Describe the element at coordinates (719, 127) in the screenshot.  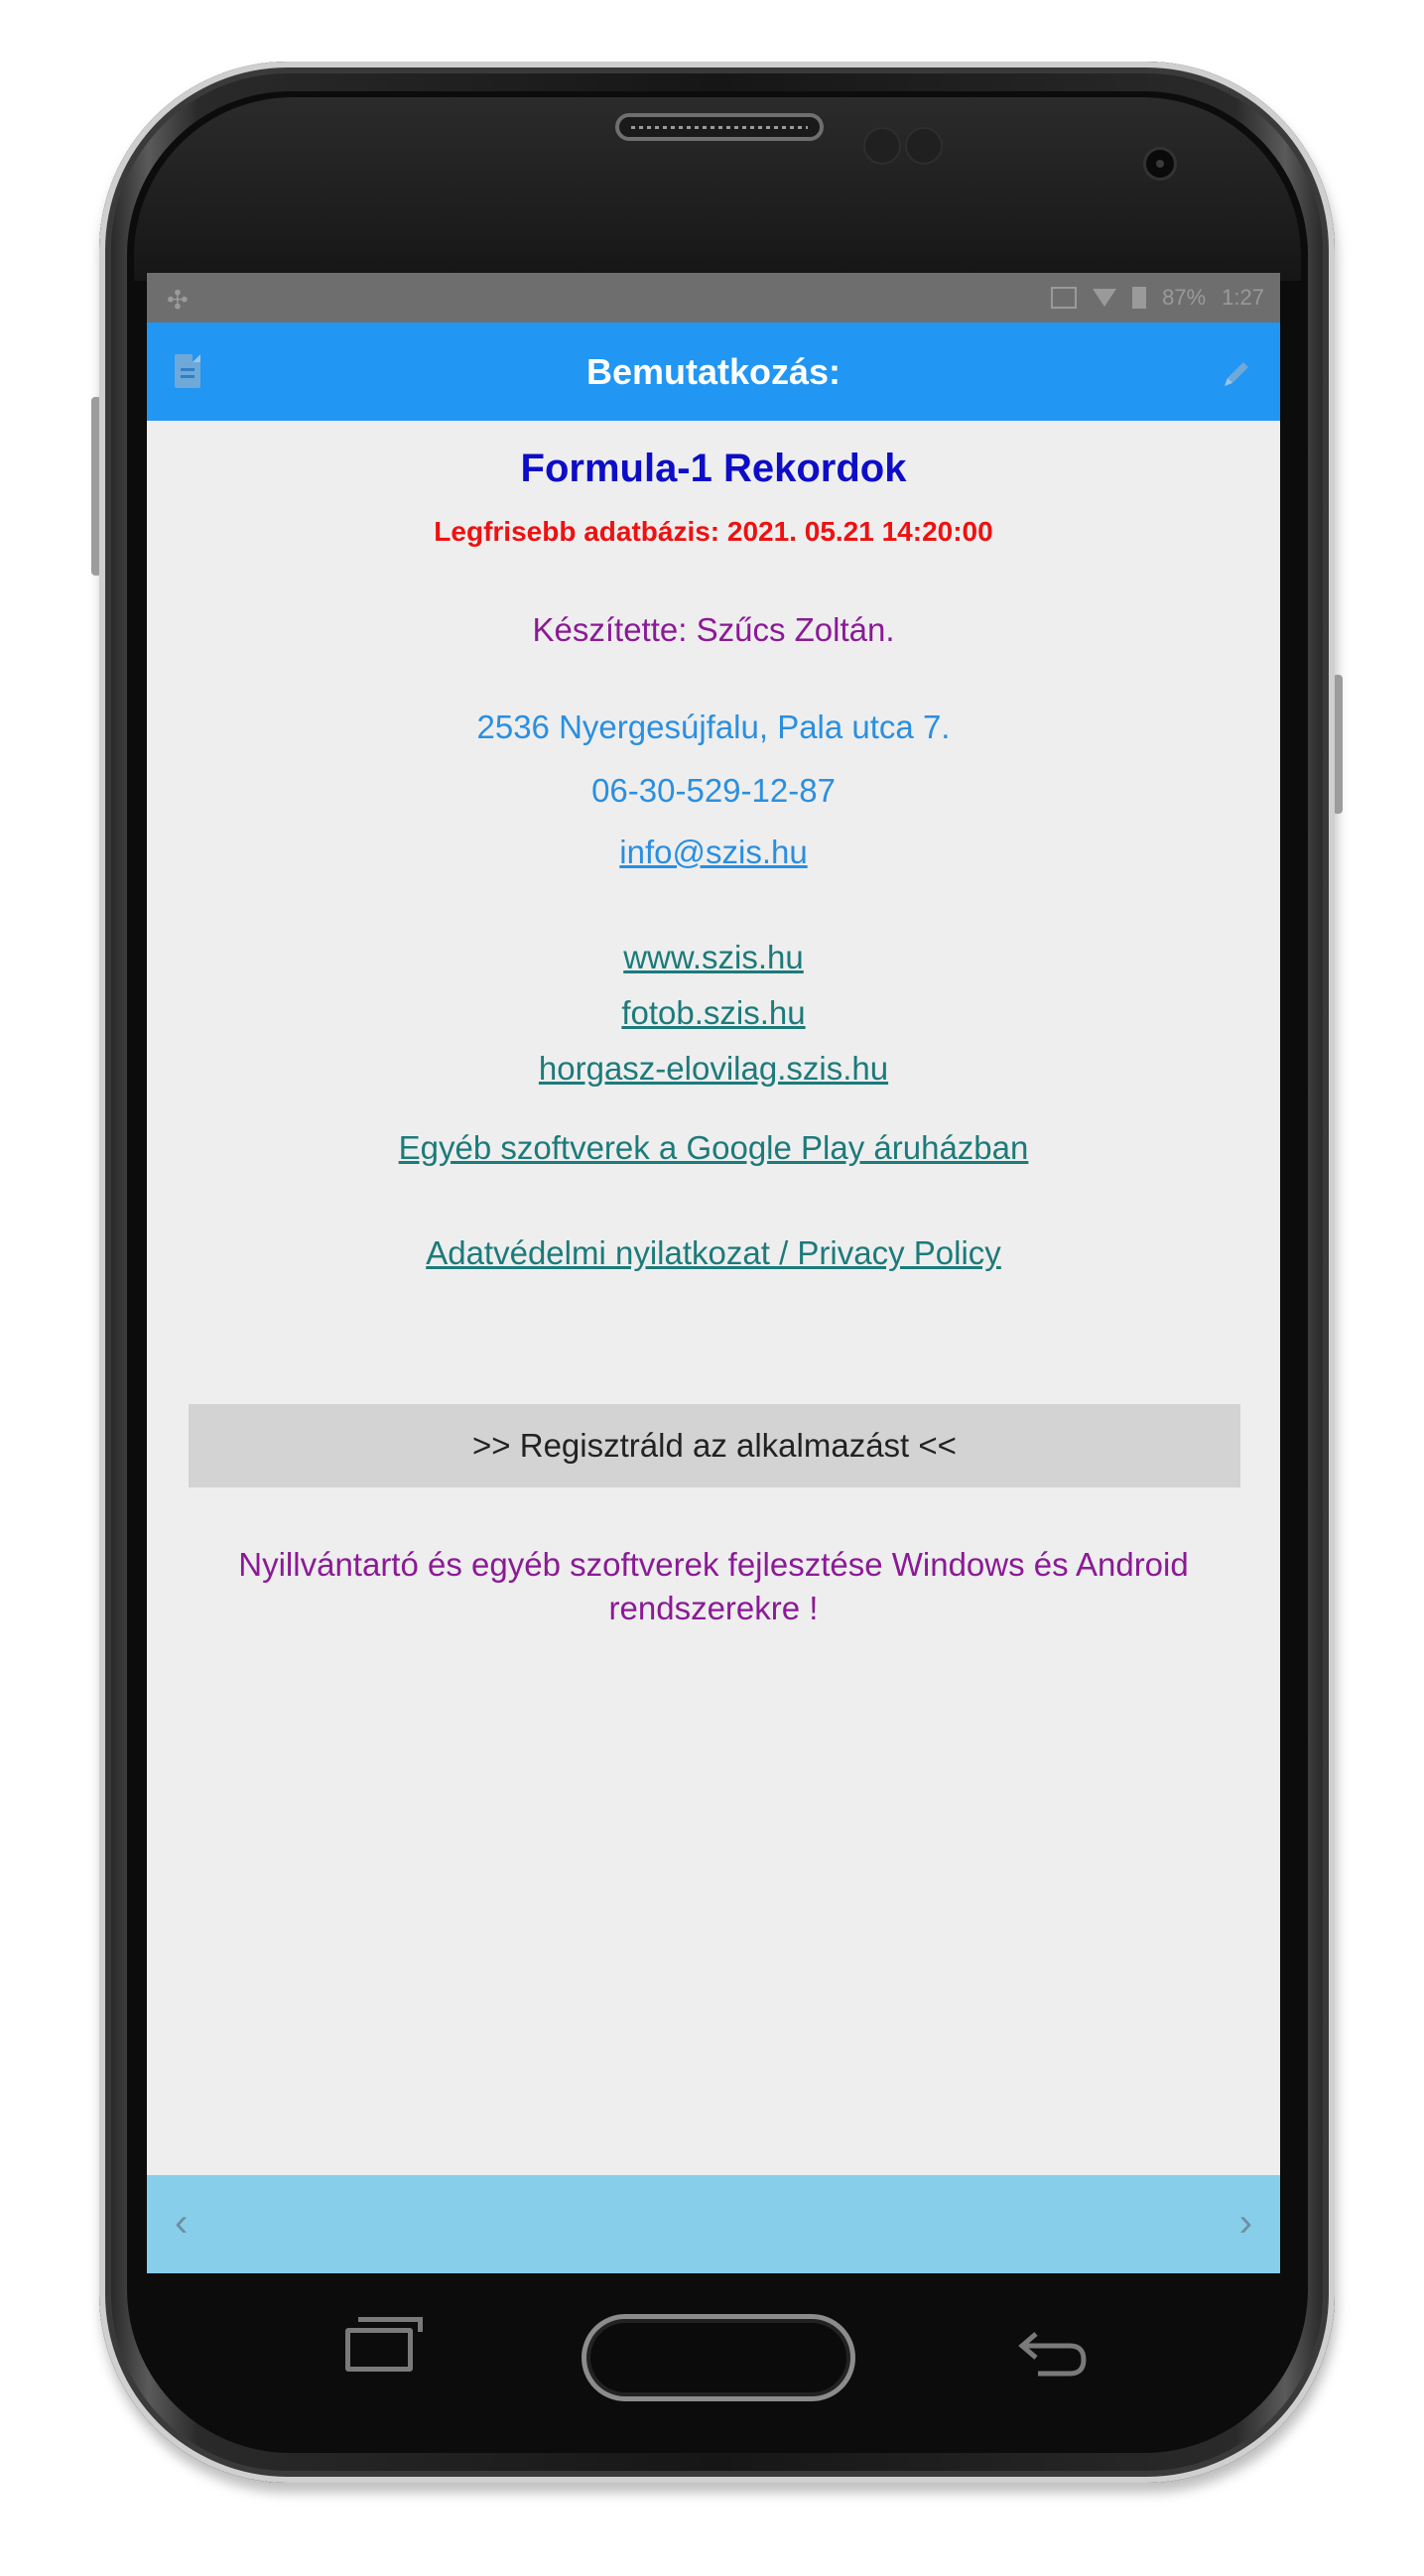
I see `earpiece-speaker` at that location.